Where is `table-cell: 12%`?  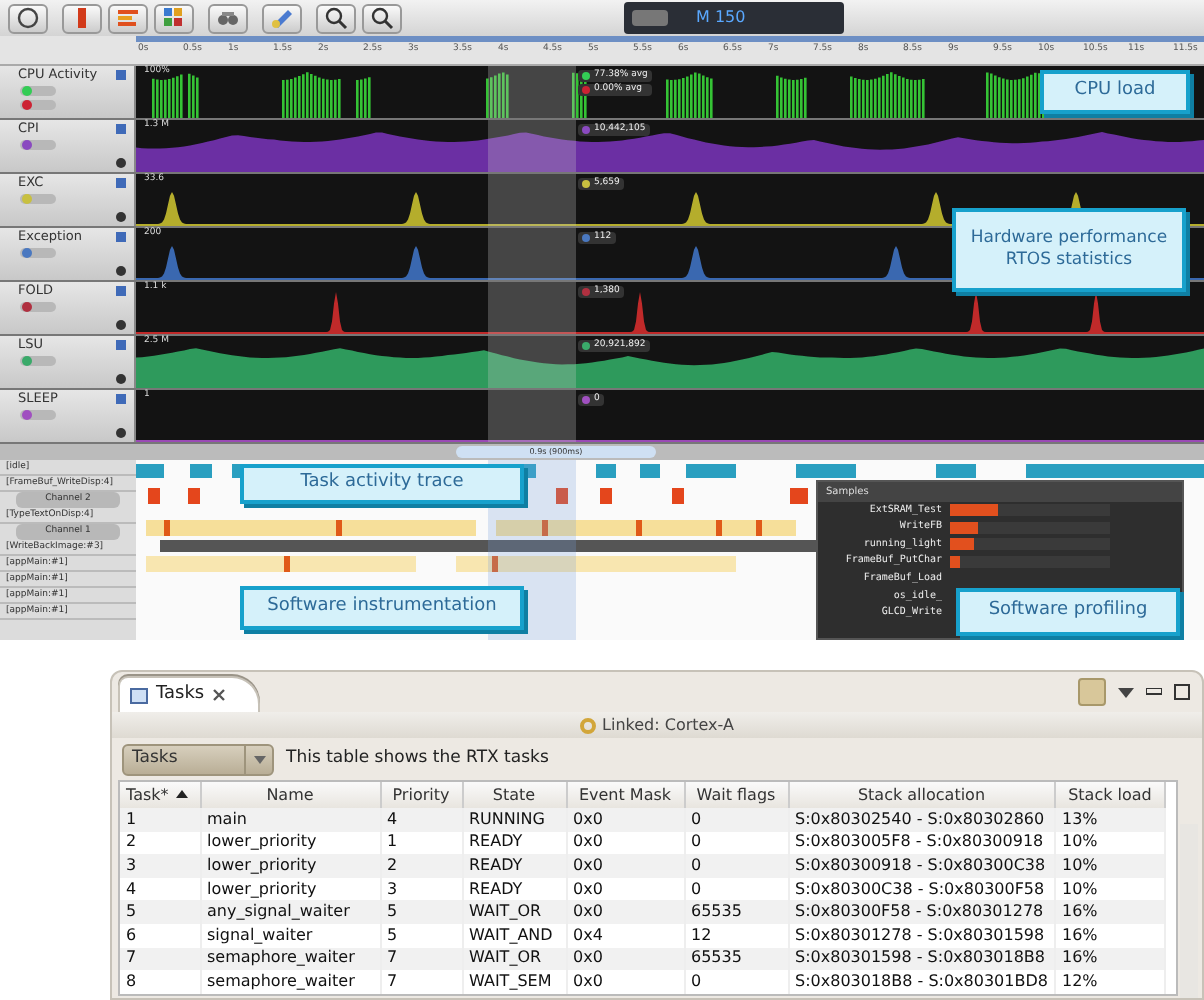
table-cell: 12% is located at coordinates (1109, 982).